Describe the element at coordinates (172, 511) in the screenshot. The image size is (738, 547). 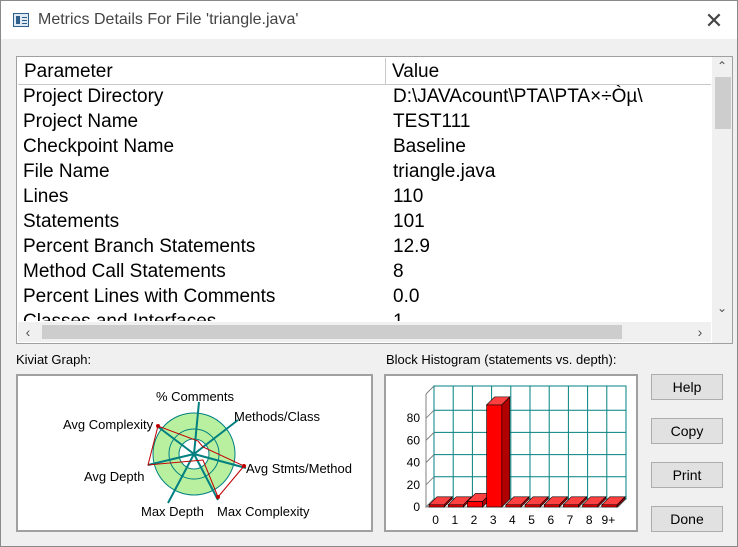
I see `axis-label-max-depth: Max Depth` at that location.